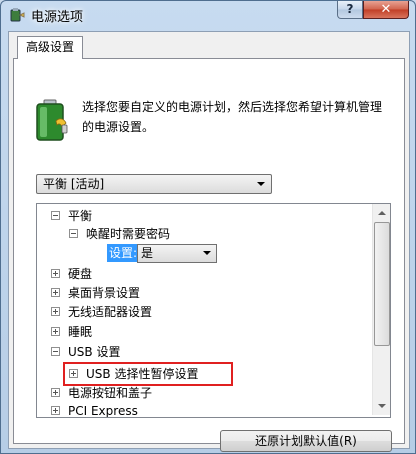 The image size is (416, 454). What do you see at coordinates (123, 253) in the screenshot?
I see `setting-label: 设置:` at bounding box center [123, 253].